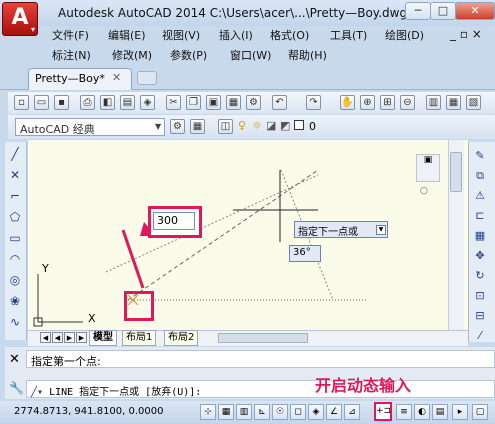 The width and height of the screenshot is (495, 424). What do you see at coordinates (116, 77) in the screenshot?
I see `close-tab-icon: ✕` at bounding box center [116, 77].